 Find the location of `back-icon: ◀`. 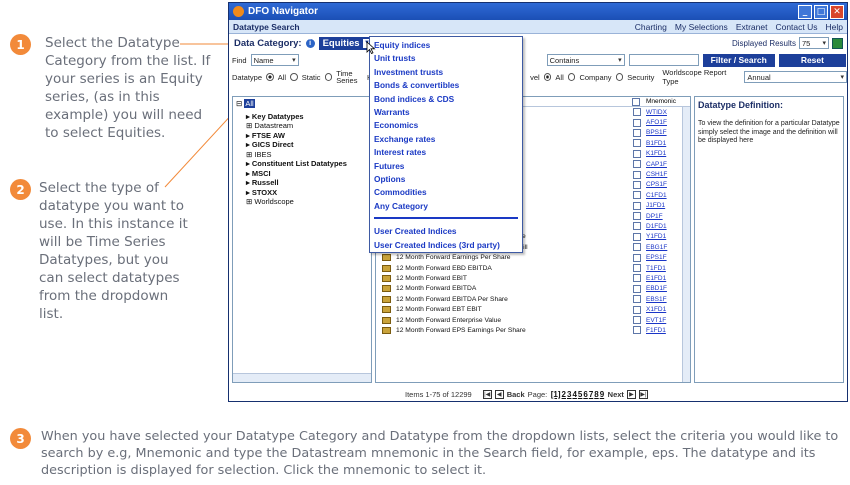

back-icon: ◀ is located at coordinates (499, 394).